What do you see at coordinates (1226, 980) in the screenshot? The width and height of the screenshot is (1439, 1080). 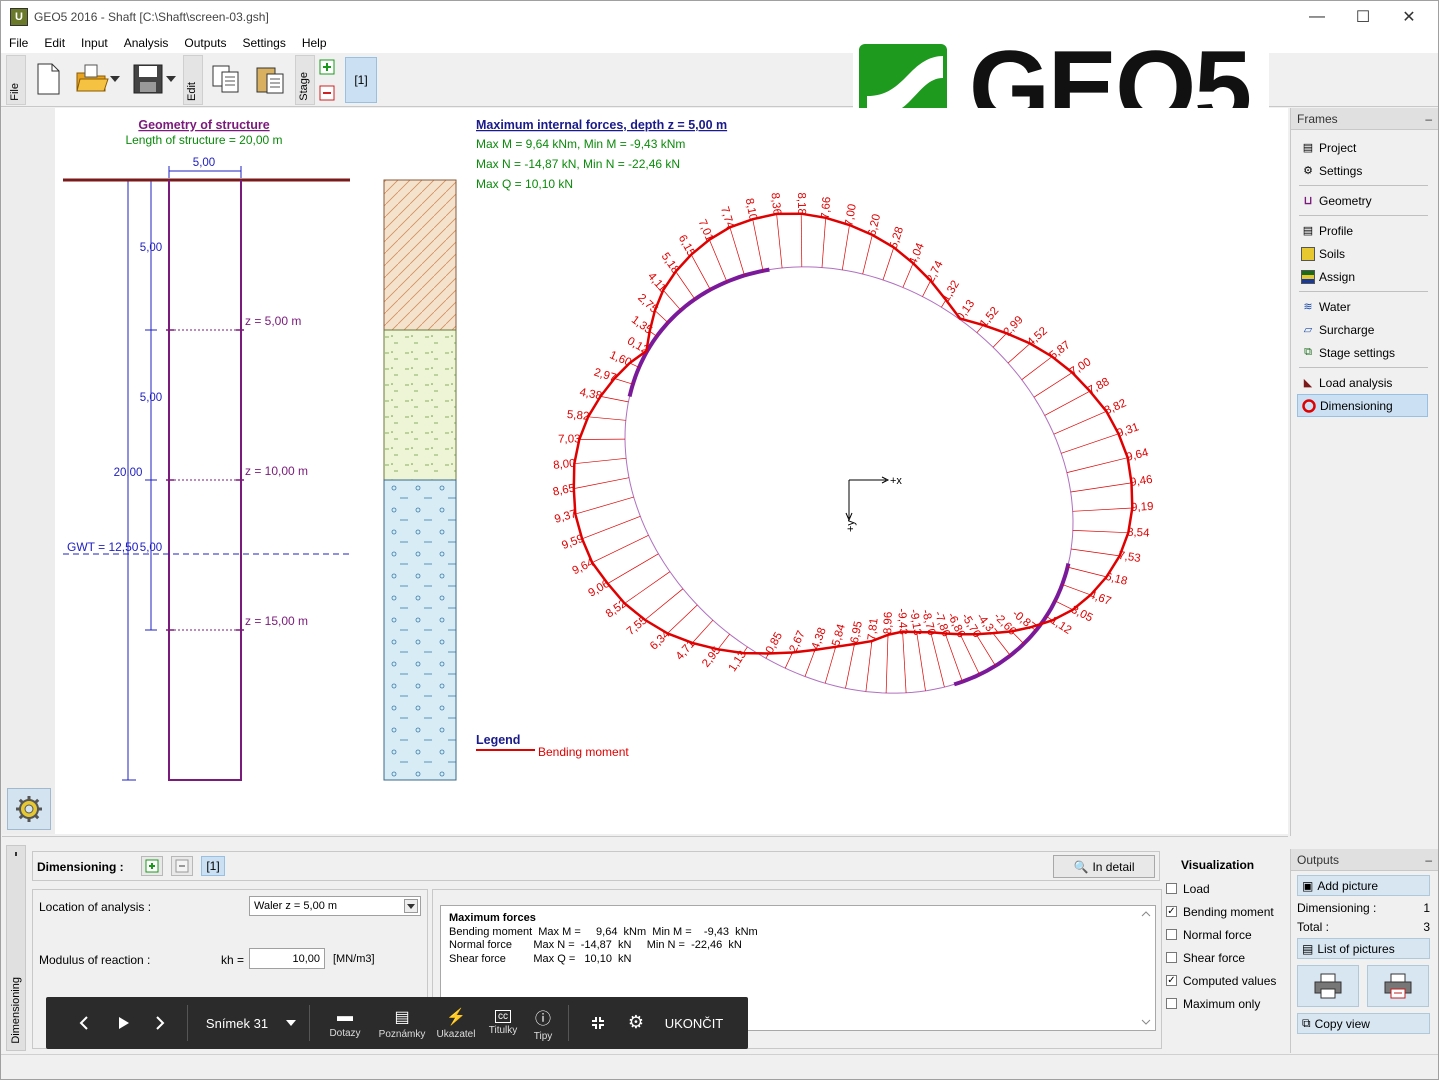 I see `checkbox-computed-values: ✓ Computed values` at bounding box center [1226, 980].